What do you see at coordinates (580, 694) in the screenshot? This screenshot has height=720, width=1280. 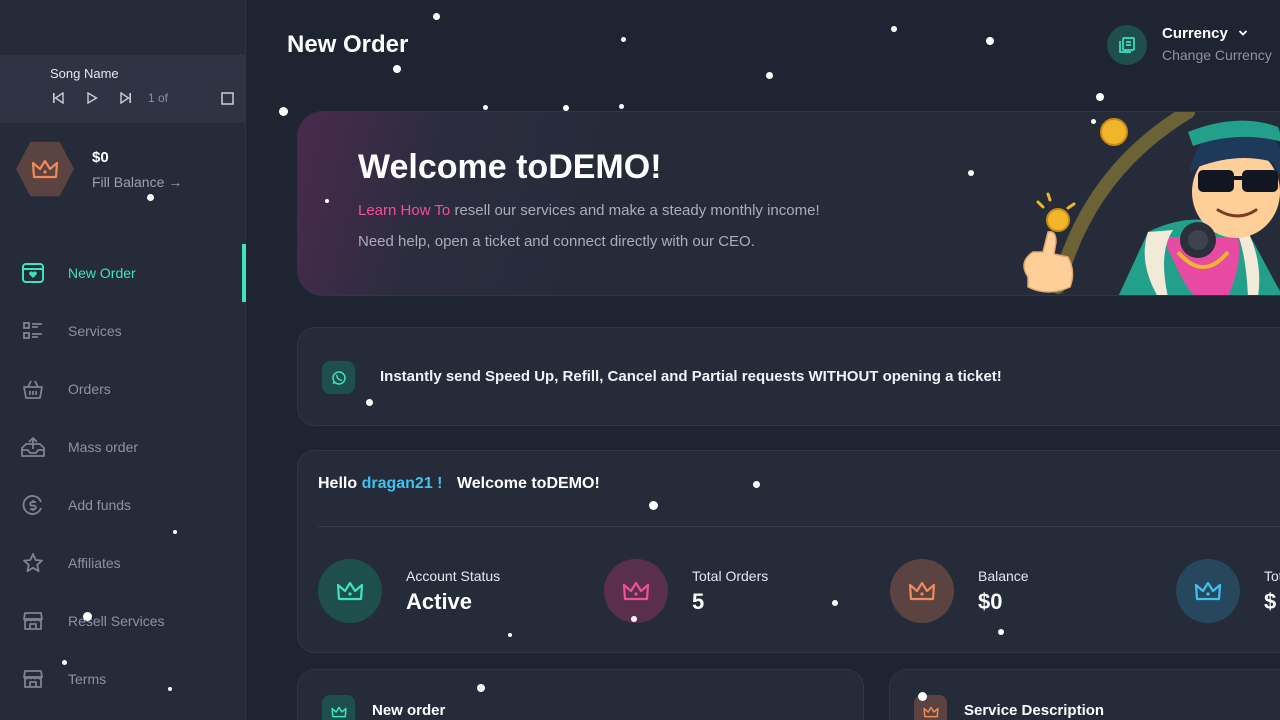 I see `new-order-card: New order` at bounding box center [580, 694].